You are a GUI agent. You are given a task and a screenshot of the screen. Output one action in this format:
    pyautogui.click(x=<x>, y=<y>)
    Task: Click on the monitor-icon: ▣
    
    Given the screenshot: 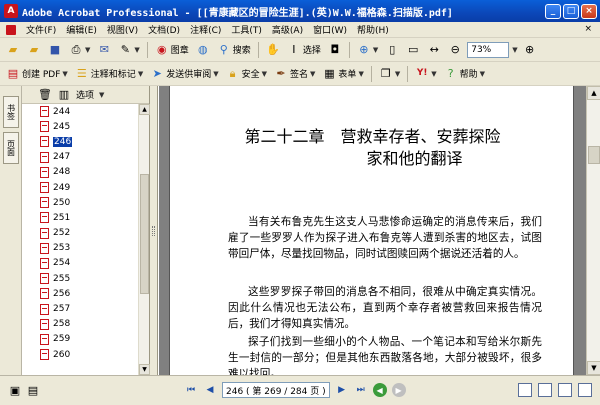 What is the action you would take?
    pyautogui.click(x=15, y=391)
    